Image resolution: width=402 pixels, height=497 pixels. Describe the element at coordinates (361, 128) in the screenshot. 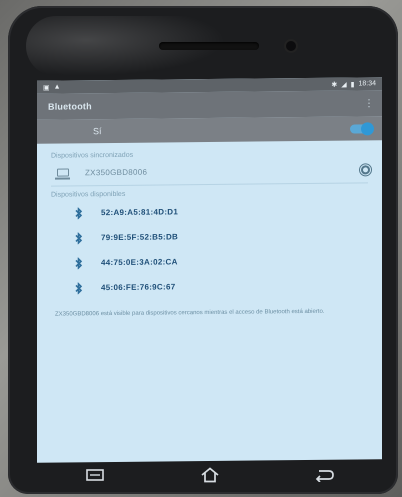

I see `bluetooth-switch` at that location.